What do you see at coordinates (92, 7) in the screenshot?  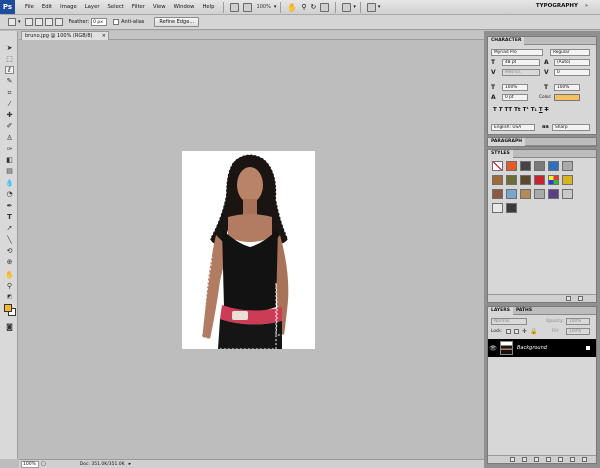 I see `menu-layer: Layer` at bounding box center [92, 7].